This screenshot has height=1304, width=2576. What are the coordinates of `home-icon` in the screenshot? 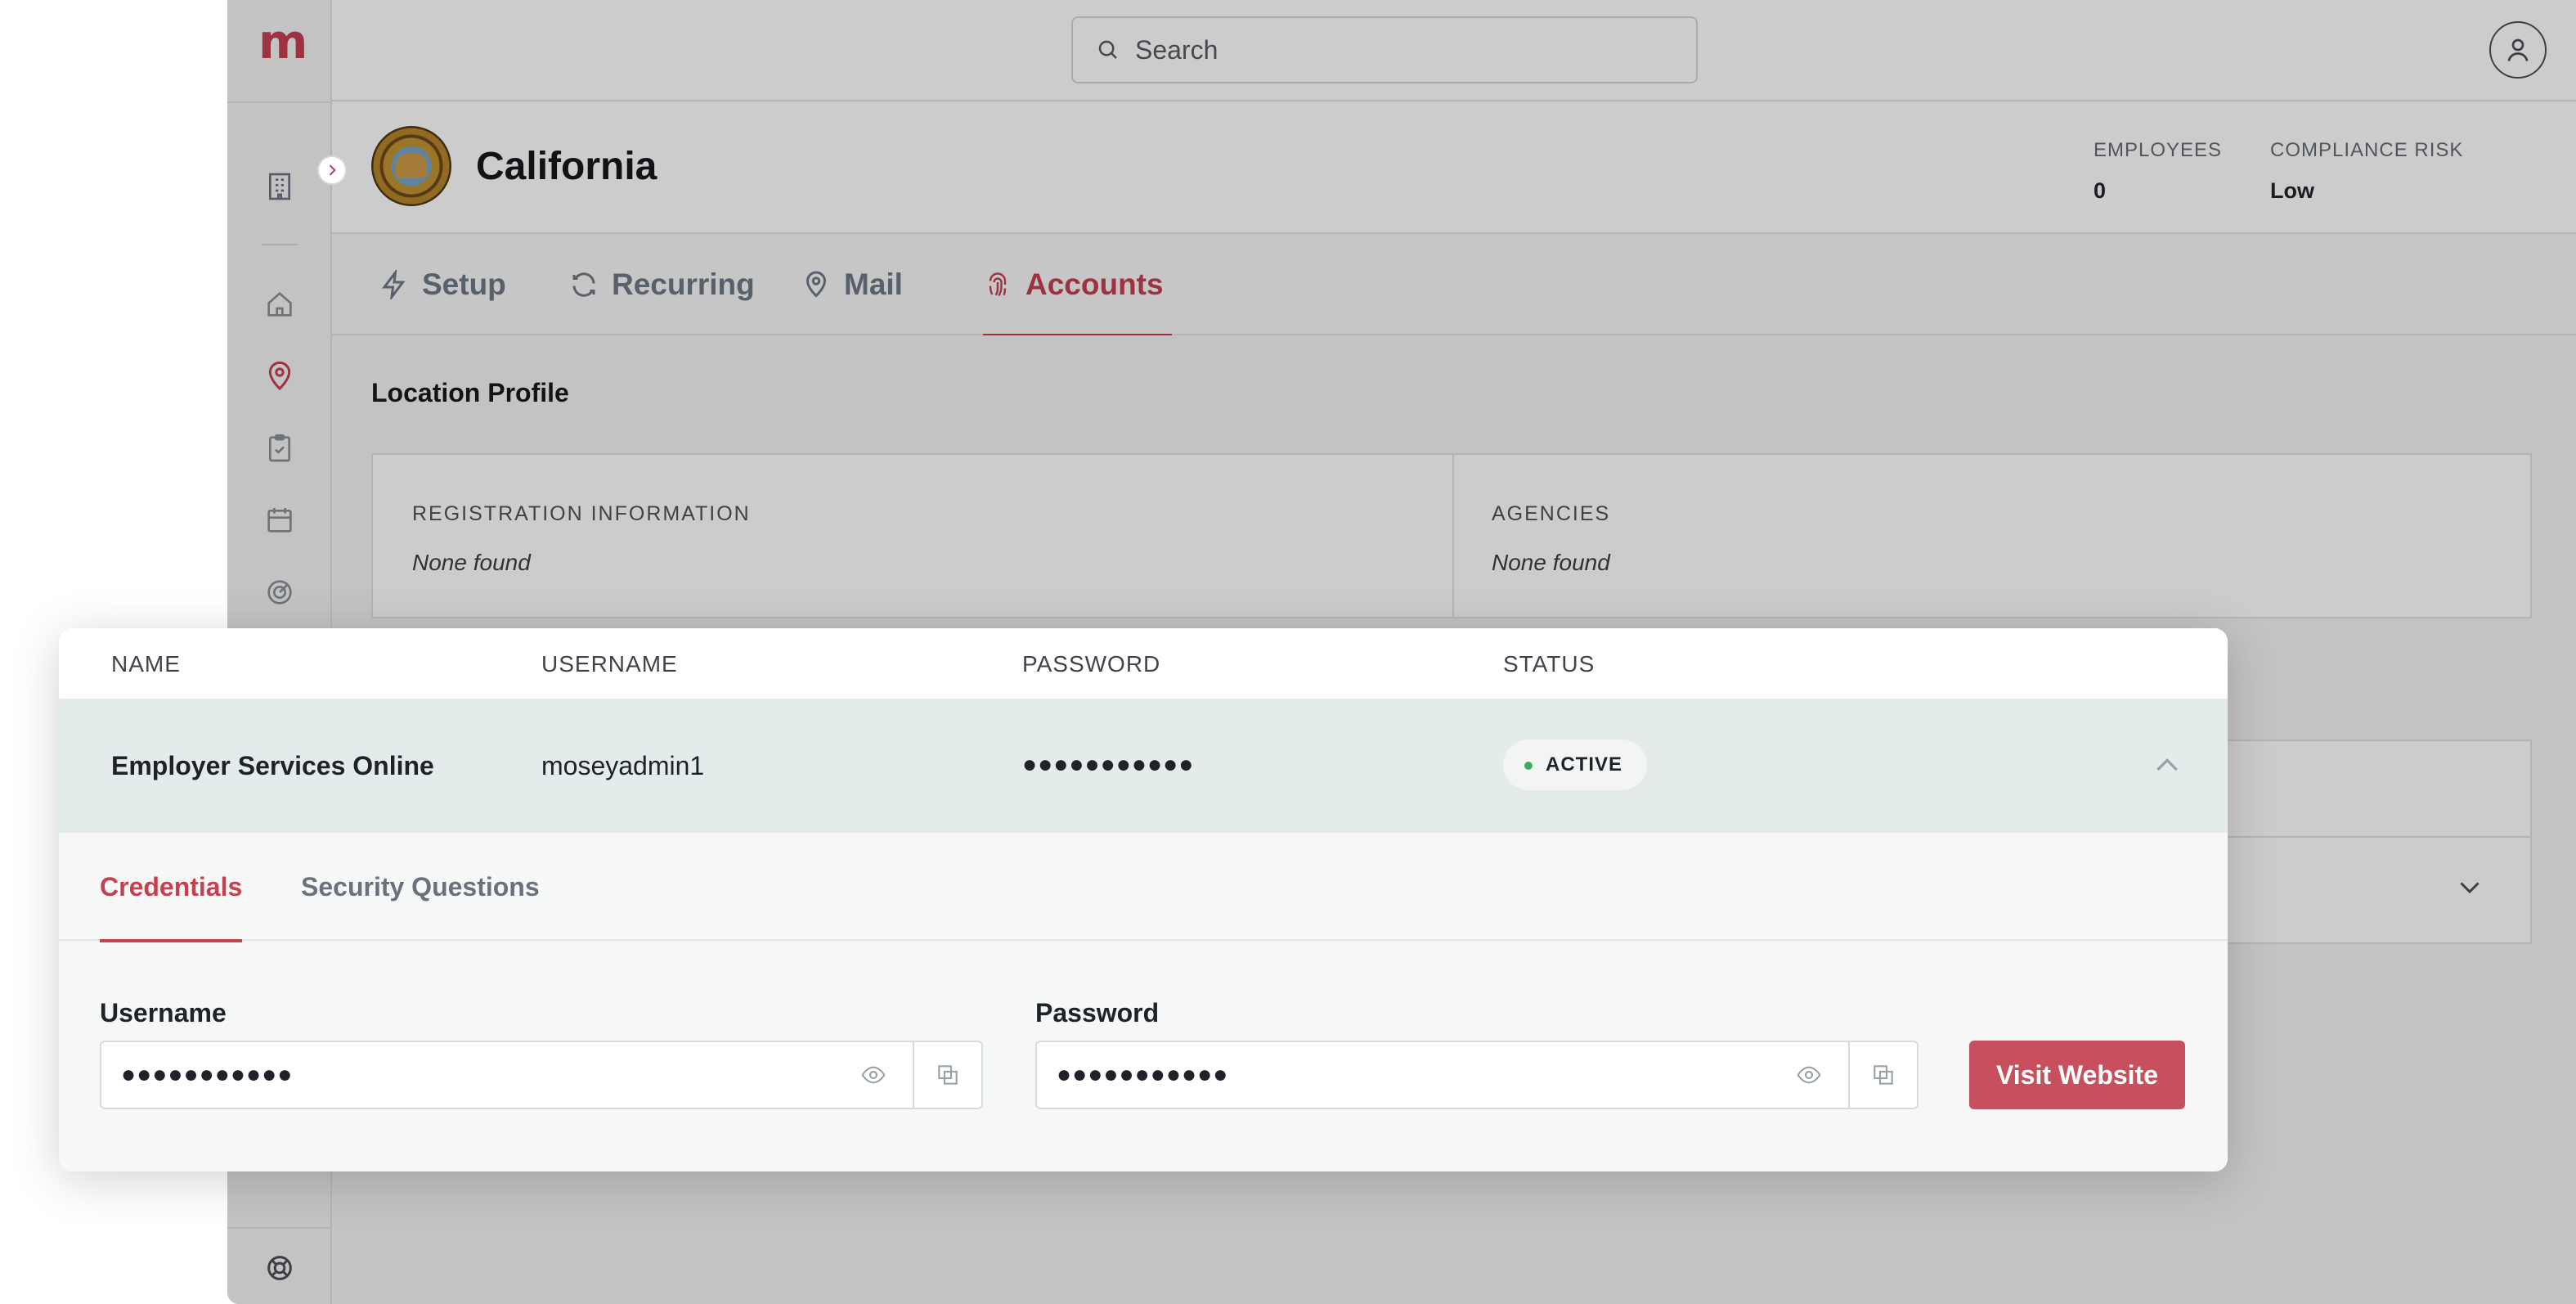 It's located at (279, 304).